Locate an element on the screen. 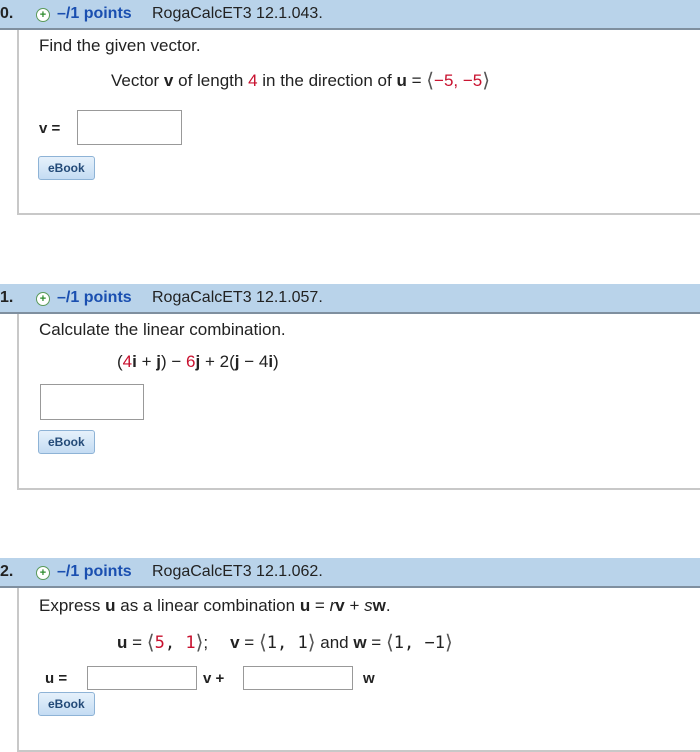 The image size is (700, 752). given-vectors: u = ⟨5, 1⟩; v = ⟨1, 1⟩ and w = ⟨1, −1⟩ is located at coordinates (285, 642).